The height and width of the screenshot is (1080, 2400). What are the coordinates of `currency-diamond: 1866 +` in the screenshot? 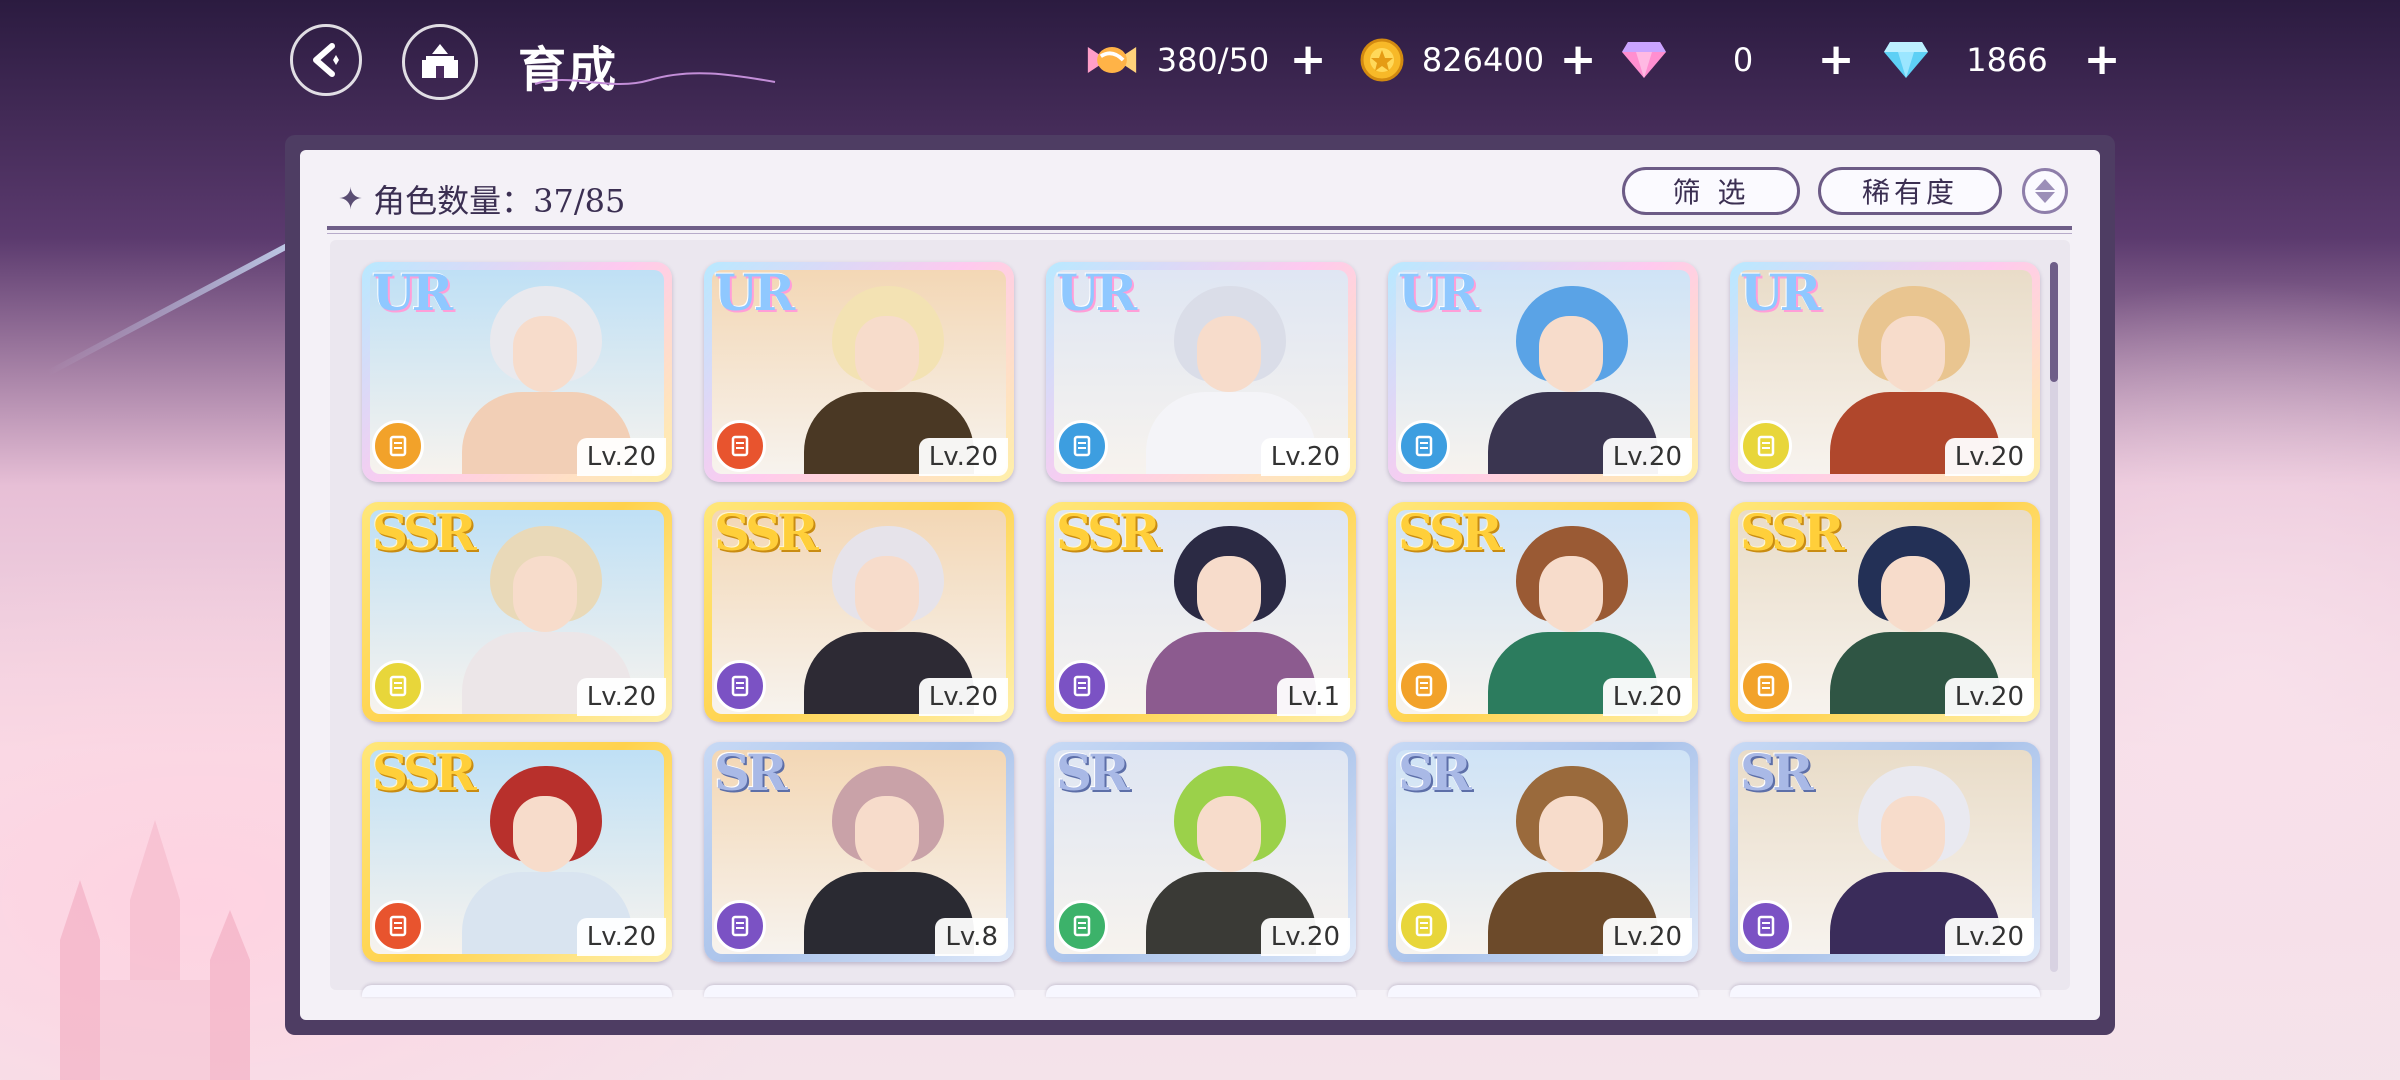 It's located at (2001, 60).